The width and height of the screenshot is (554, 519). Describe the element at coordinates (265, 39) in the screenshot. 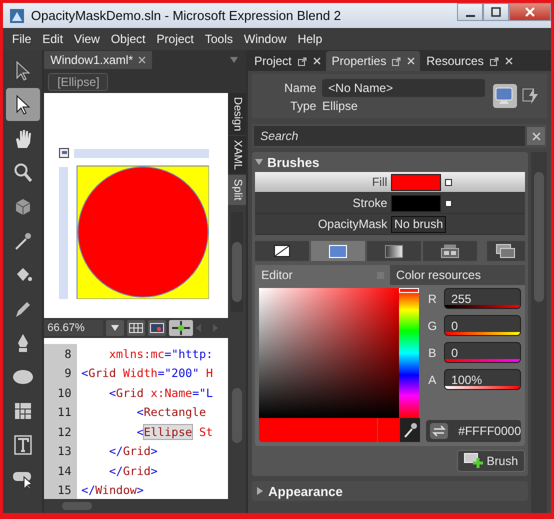

I see `menu-item: Window` at that location.